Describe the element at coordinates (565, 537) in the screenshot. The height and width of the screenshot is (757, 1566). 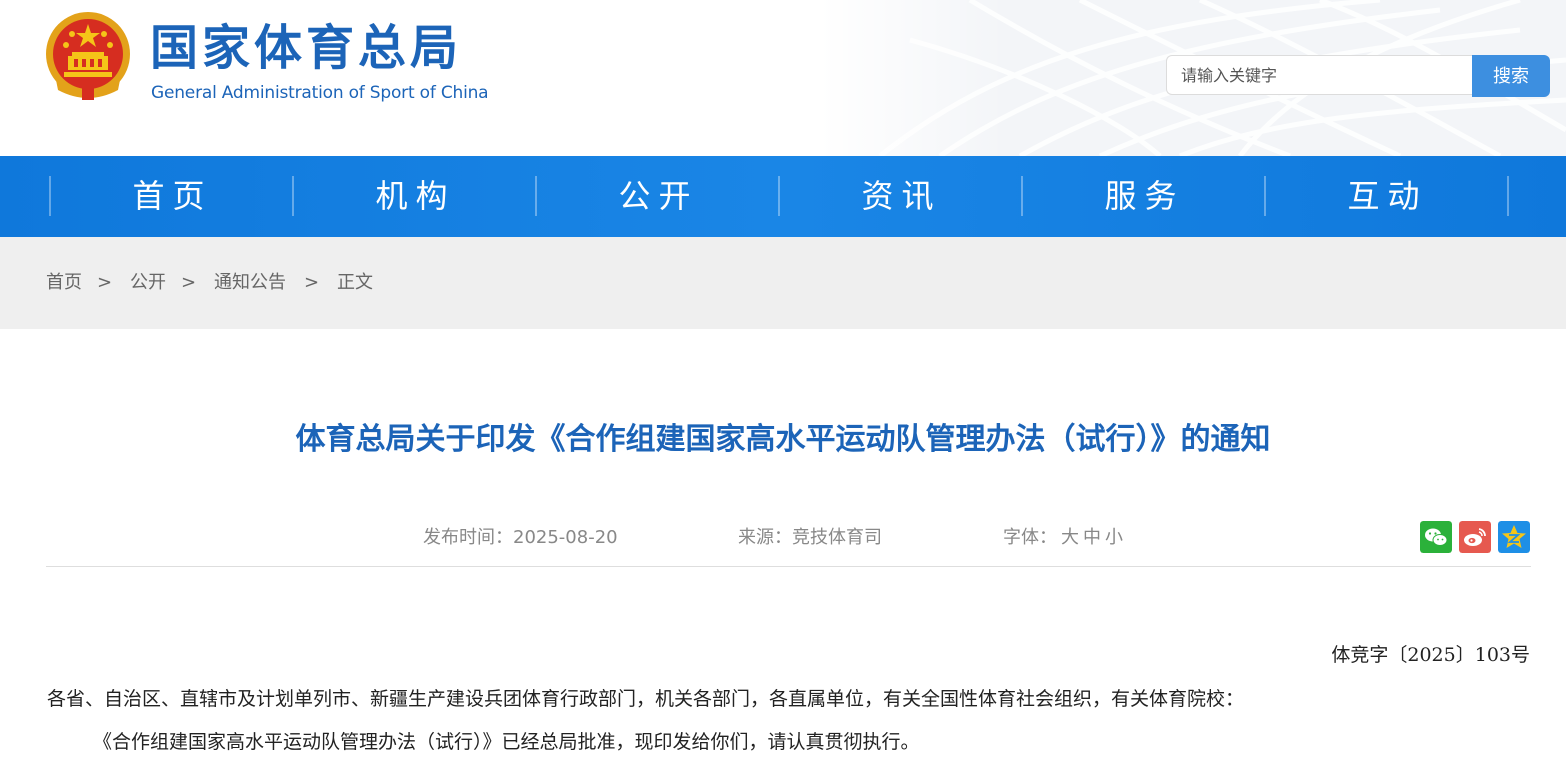
I see `publish-time-value: 2025-08-20` at that location.